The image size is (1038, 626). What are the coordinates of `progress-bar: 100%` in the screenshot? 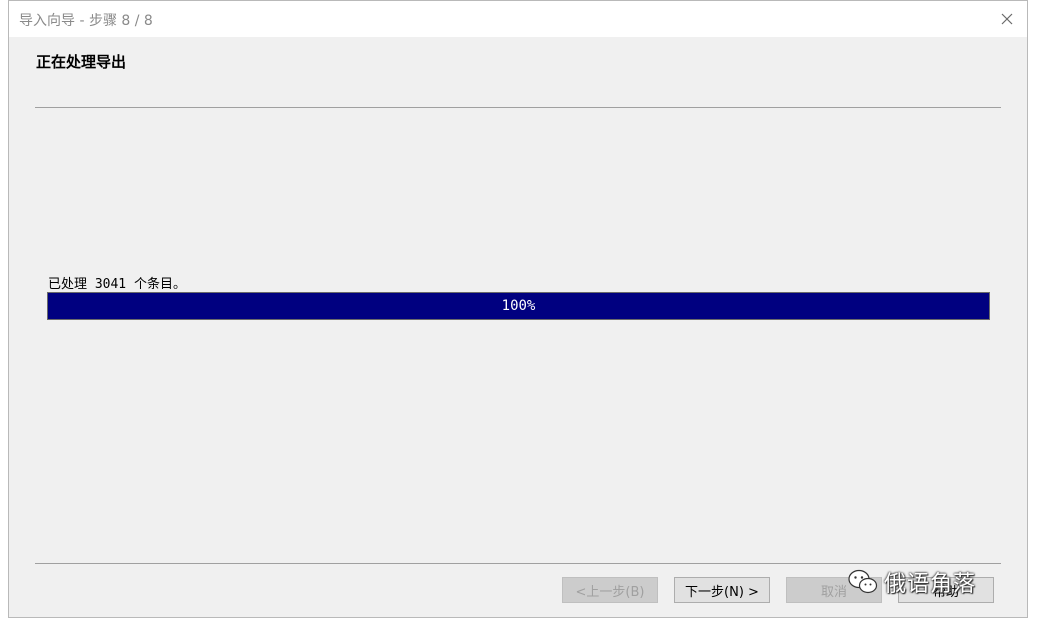 It's located at (518, 306).